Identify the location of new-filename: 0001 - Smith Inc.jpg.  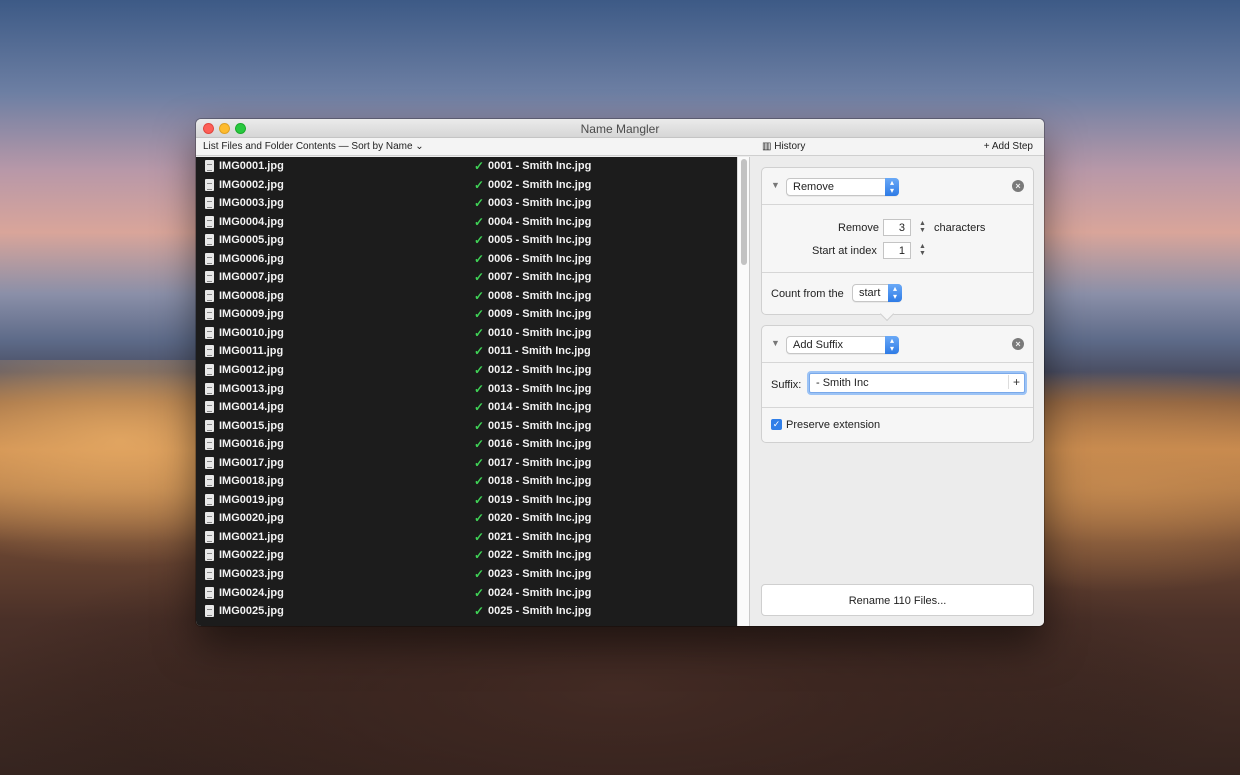
(540, 166).